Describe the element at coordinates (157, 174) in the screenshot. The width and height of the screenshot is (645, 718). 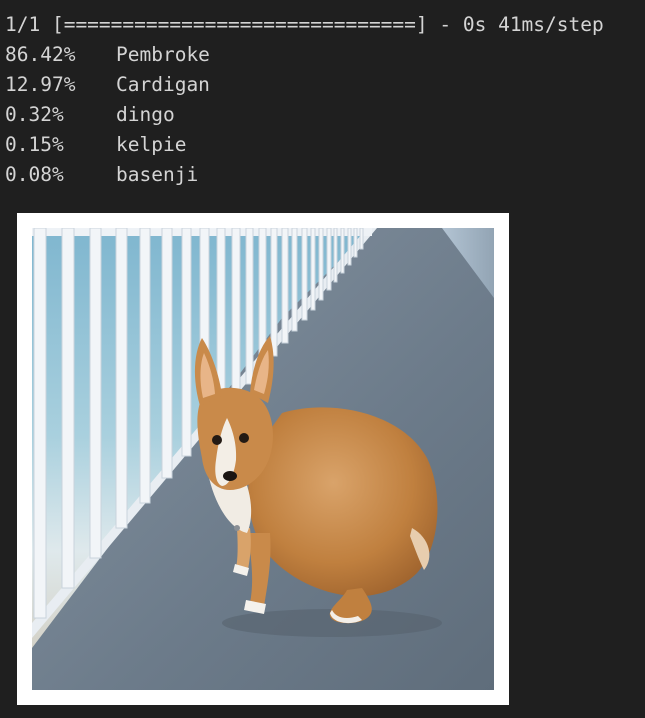
I see `prediction-label: basenji` at that location.